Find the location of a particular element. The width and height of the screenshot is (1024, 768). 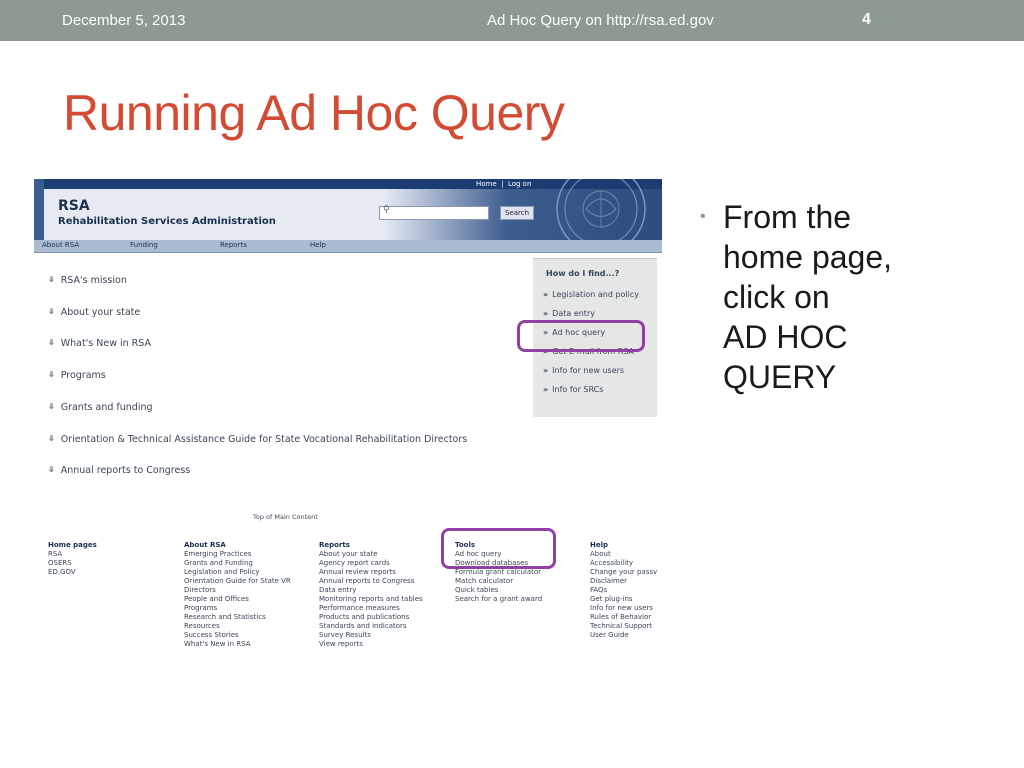

instruction-line: AD HOC is located at coordinates (785, 337).